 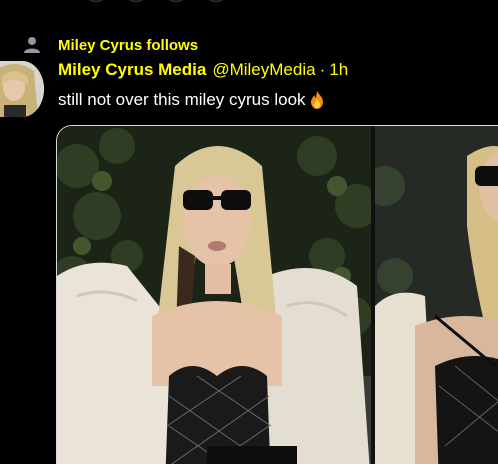 I want to click on tweet-text-row: still not over this miley cyrus look, so click(x=192, y=100).